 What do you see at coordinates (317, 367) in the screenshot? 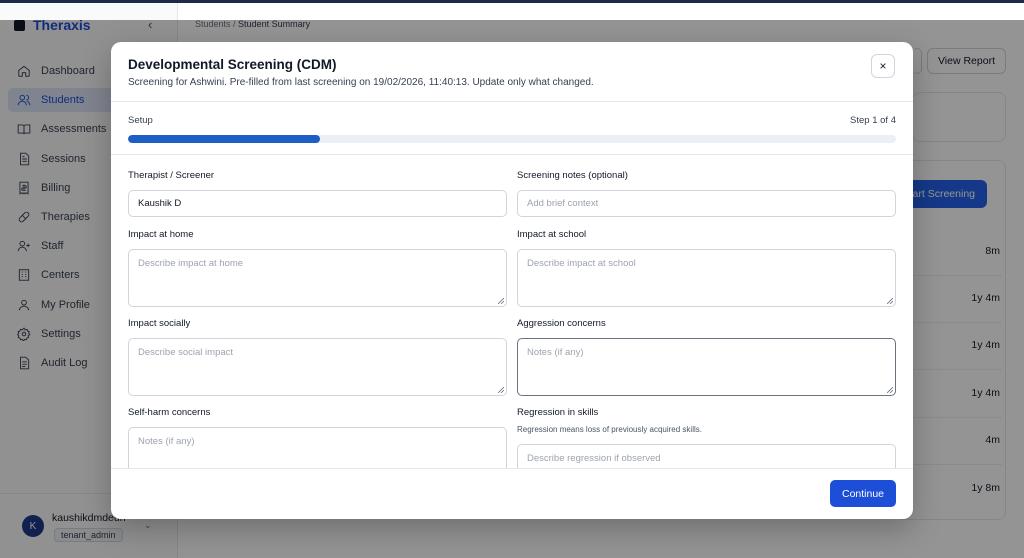
I see `social-textarea: Describe social impact` at bounding box center [317, 367].